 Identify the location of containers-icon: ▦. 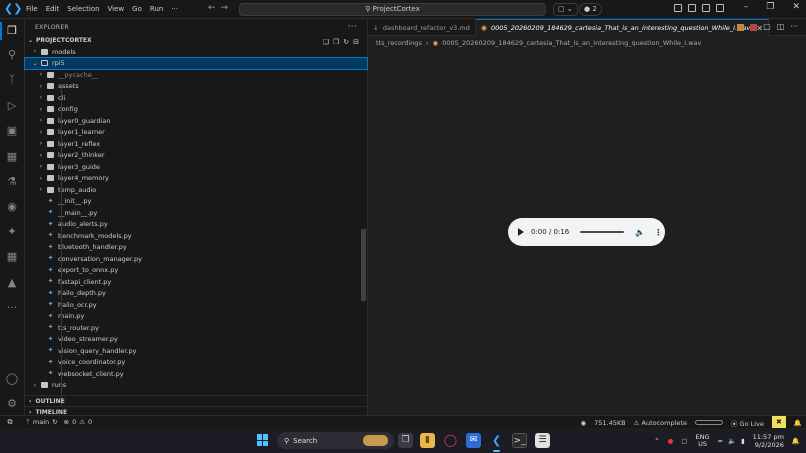
(12, 257).